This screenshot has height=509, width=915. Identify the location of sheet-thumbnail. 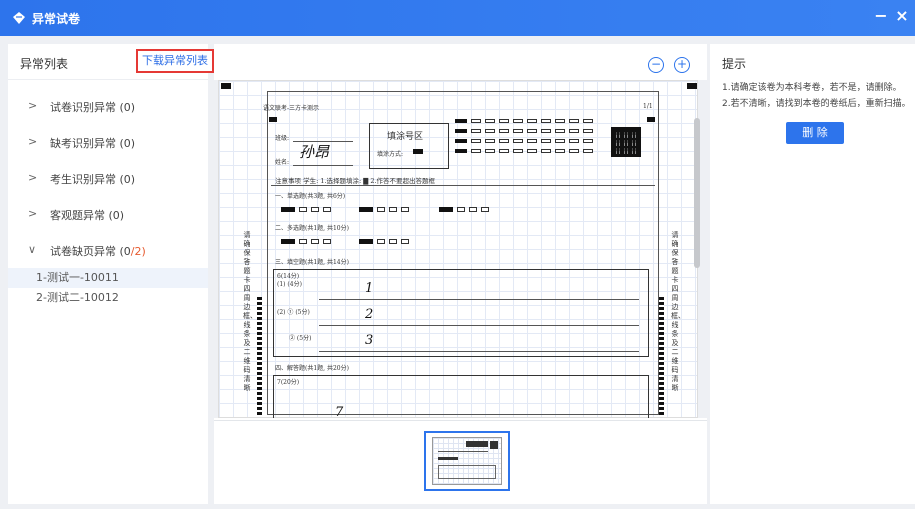
(467, 461).